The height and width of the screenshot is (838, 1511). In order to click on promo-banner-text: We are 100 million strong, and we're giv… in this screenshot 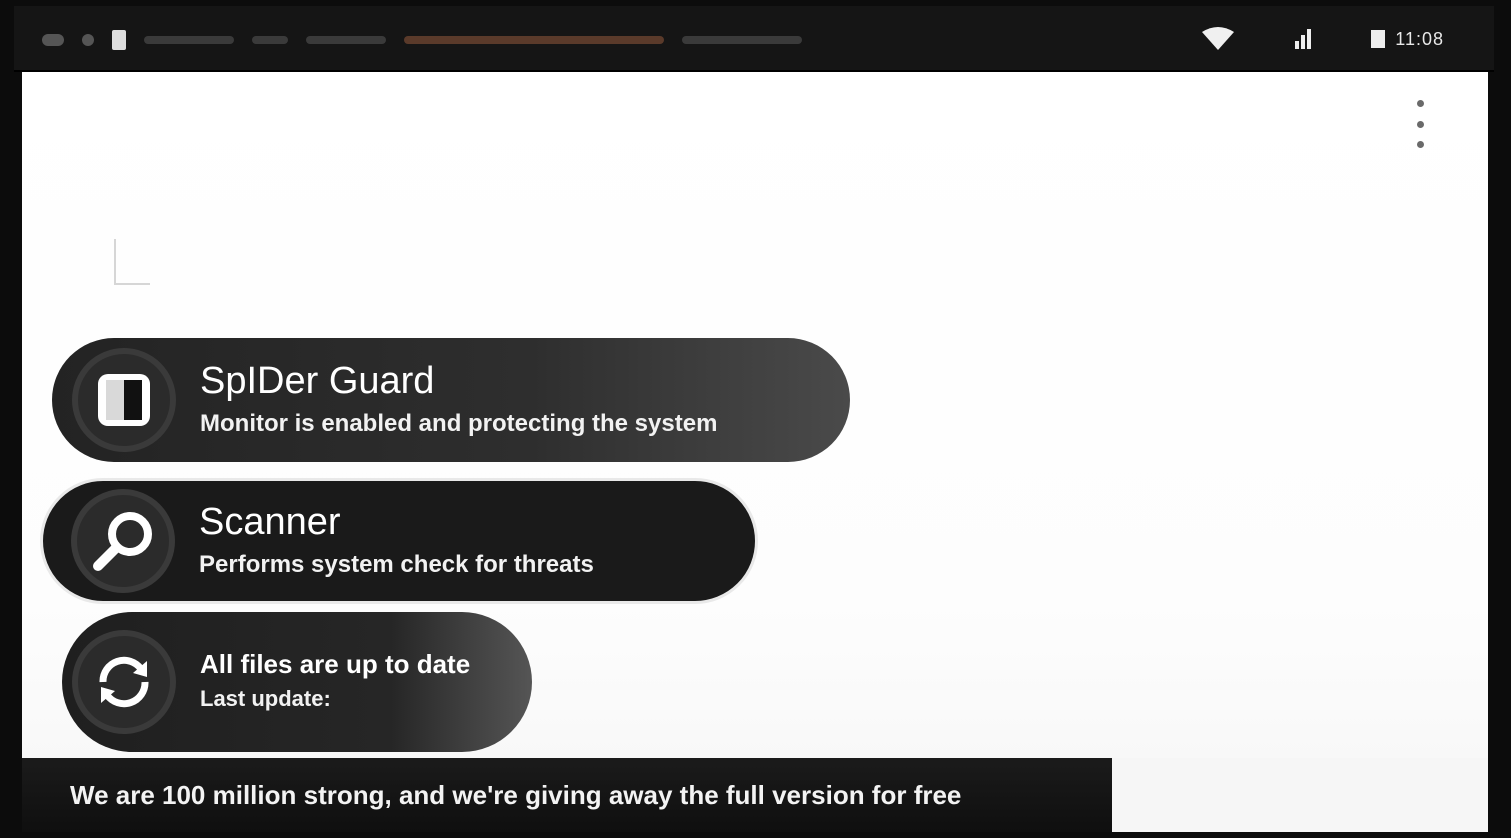, I will do `click(516, 794)`.